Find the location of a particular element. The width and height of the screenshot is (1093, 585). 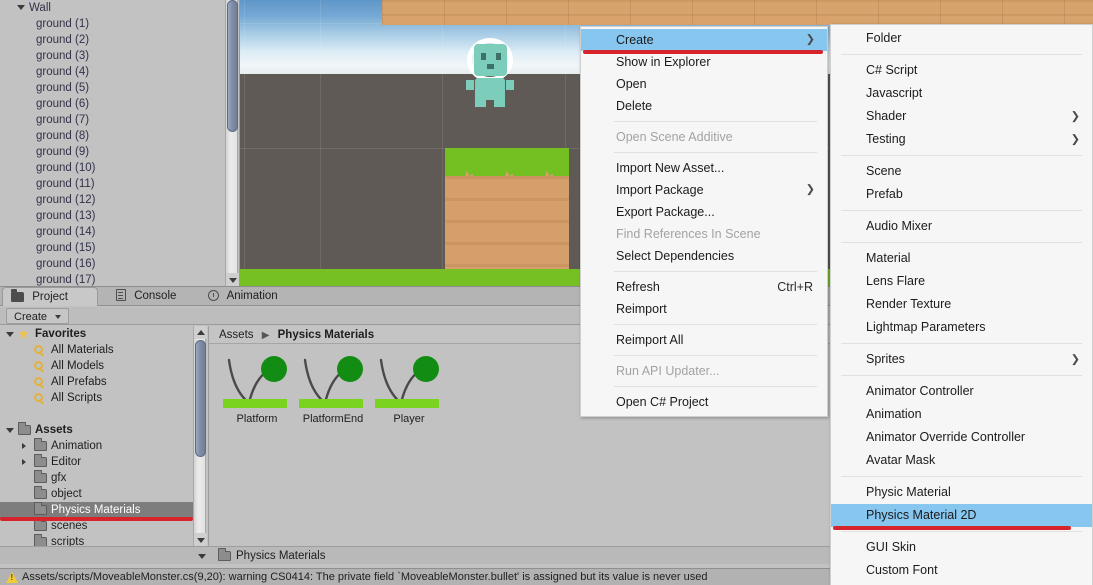

menu-item-delete: Delete is located at coordinates (704, 106).